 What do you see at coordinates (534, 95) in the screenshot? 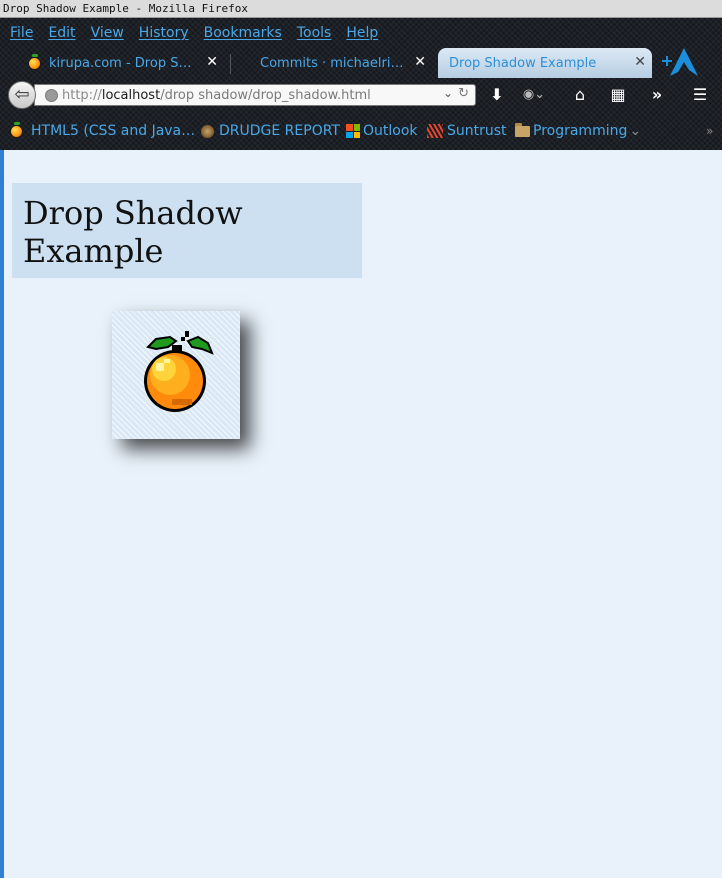
I see `addon-icon: ◉⌄` at bounding box center [534, 95].